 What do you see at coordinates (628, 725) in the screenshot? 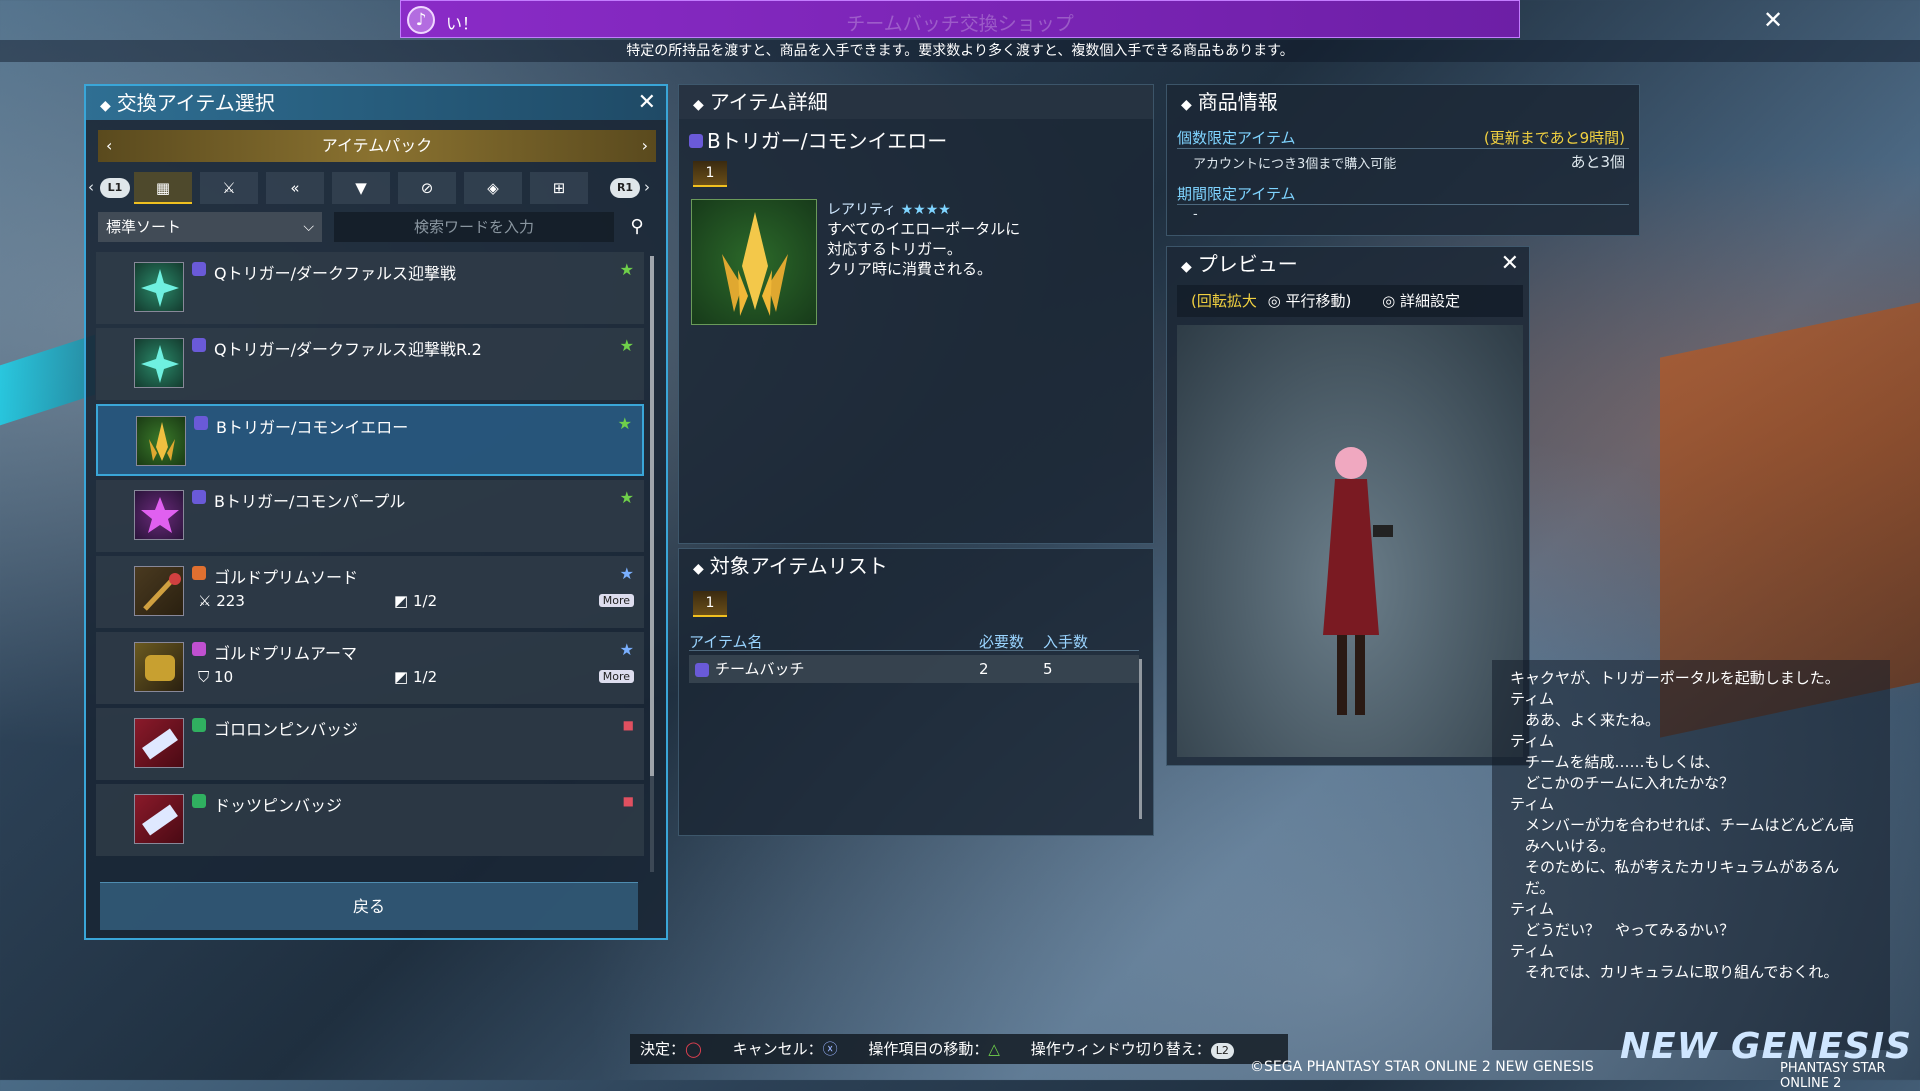
I see `lock-icon: ■` at bounding box center [628, 725].